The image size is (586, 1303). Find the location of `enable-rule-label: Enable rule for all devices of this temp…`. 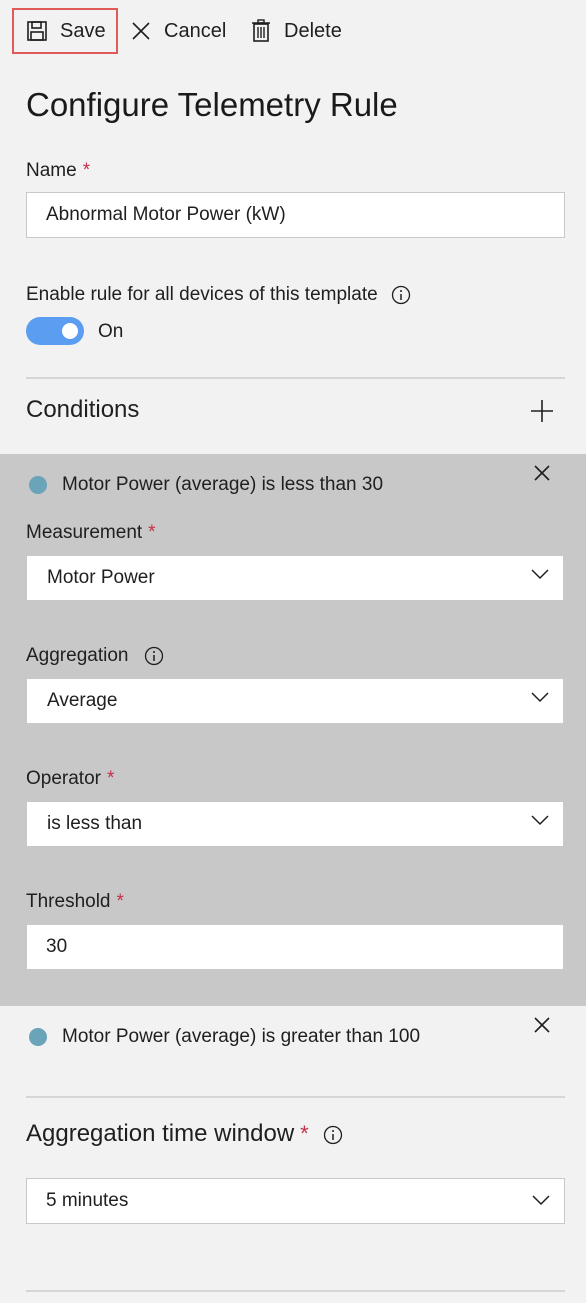

enable-rule-label: Enable rule for all devices of this temp… is located at coordinates (218, 295).